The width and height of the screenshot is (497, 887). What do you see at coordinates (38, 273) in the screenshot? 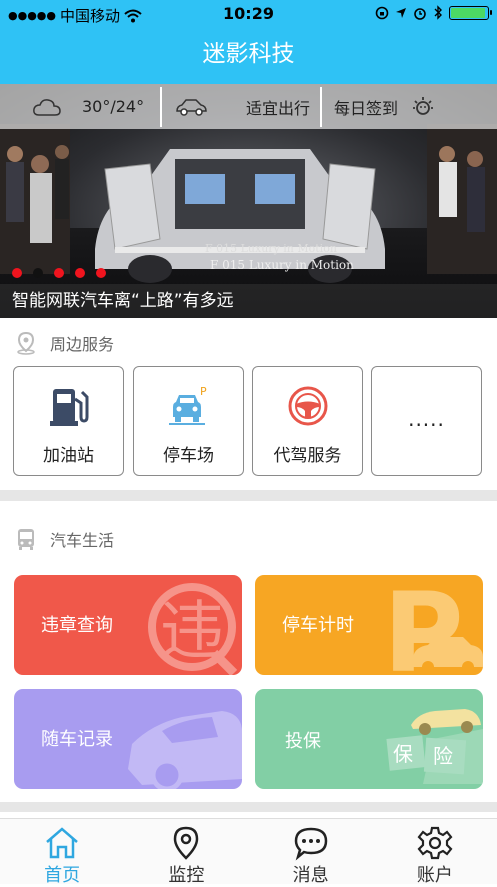
I see `pager-dot-active` at bounding box center [38, 273].